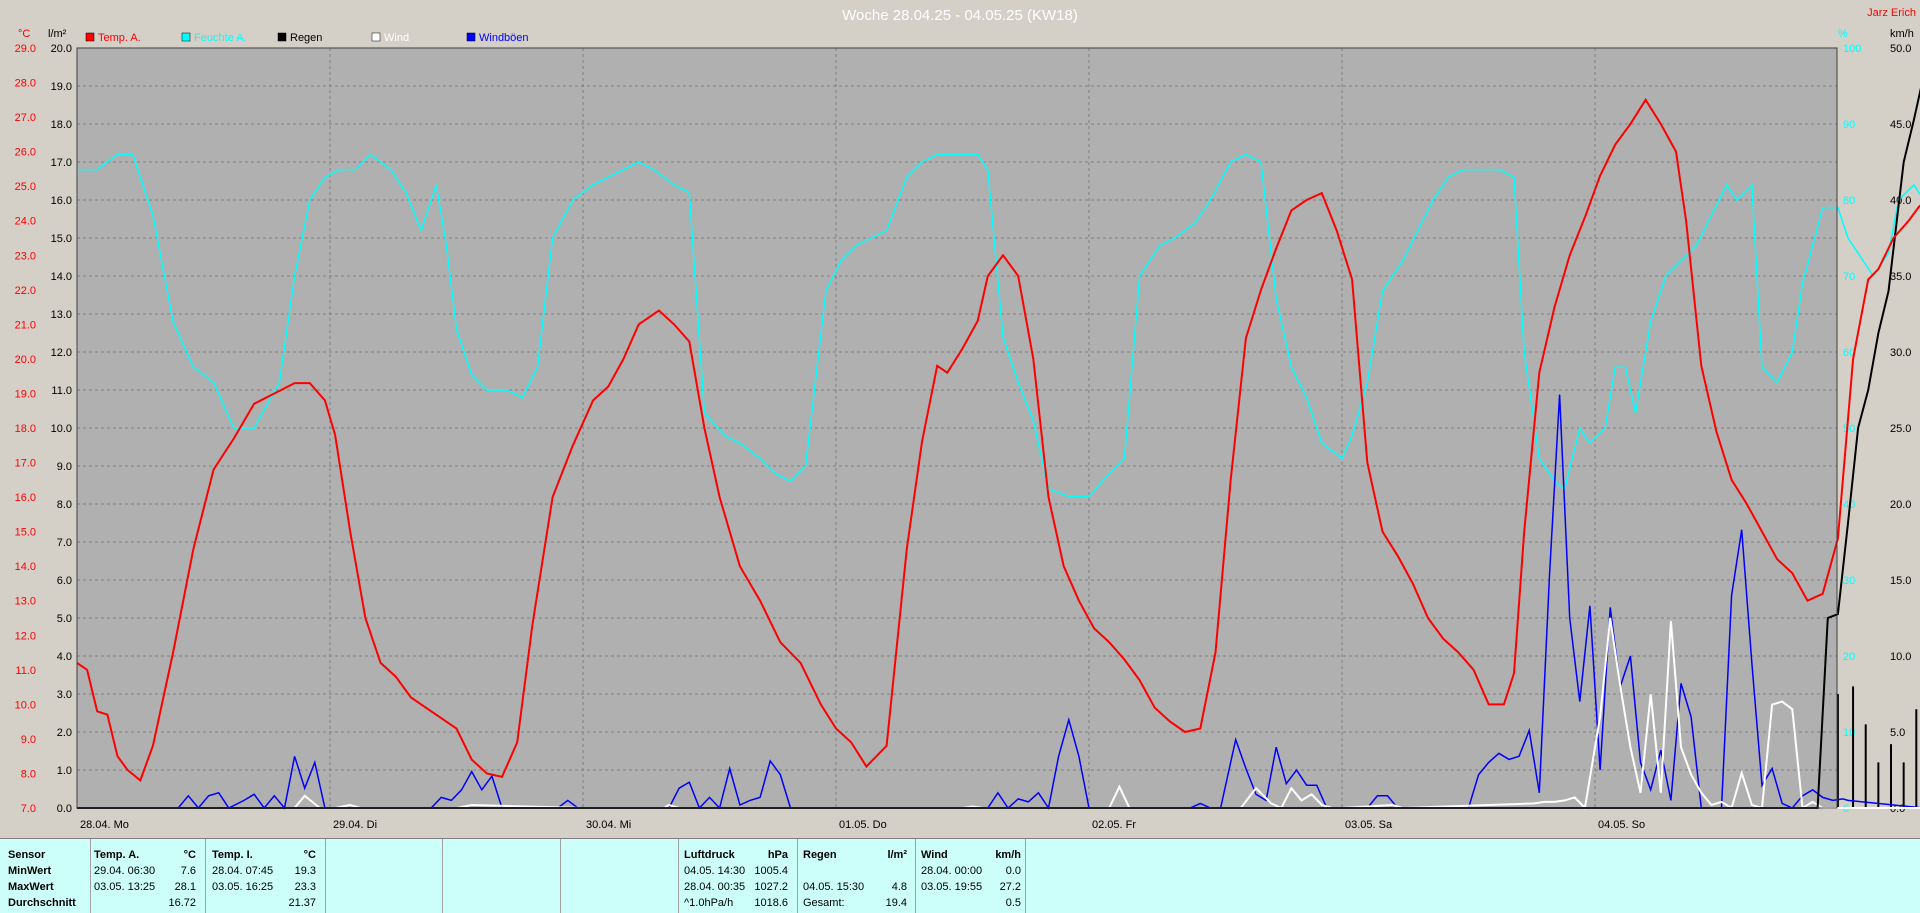 The width and height of the screenshot is (1920, 913). Describe the element at coordinates (1852, 49) in the screenshot. I see `humidity-tick-label: 100` at that location.